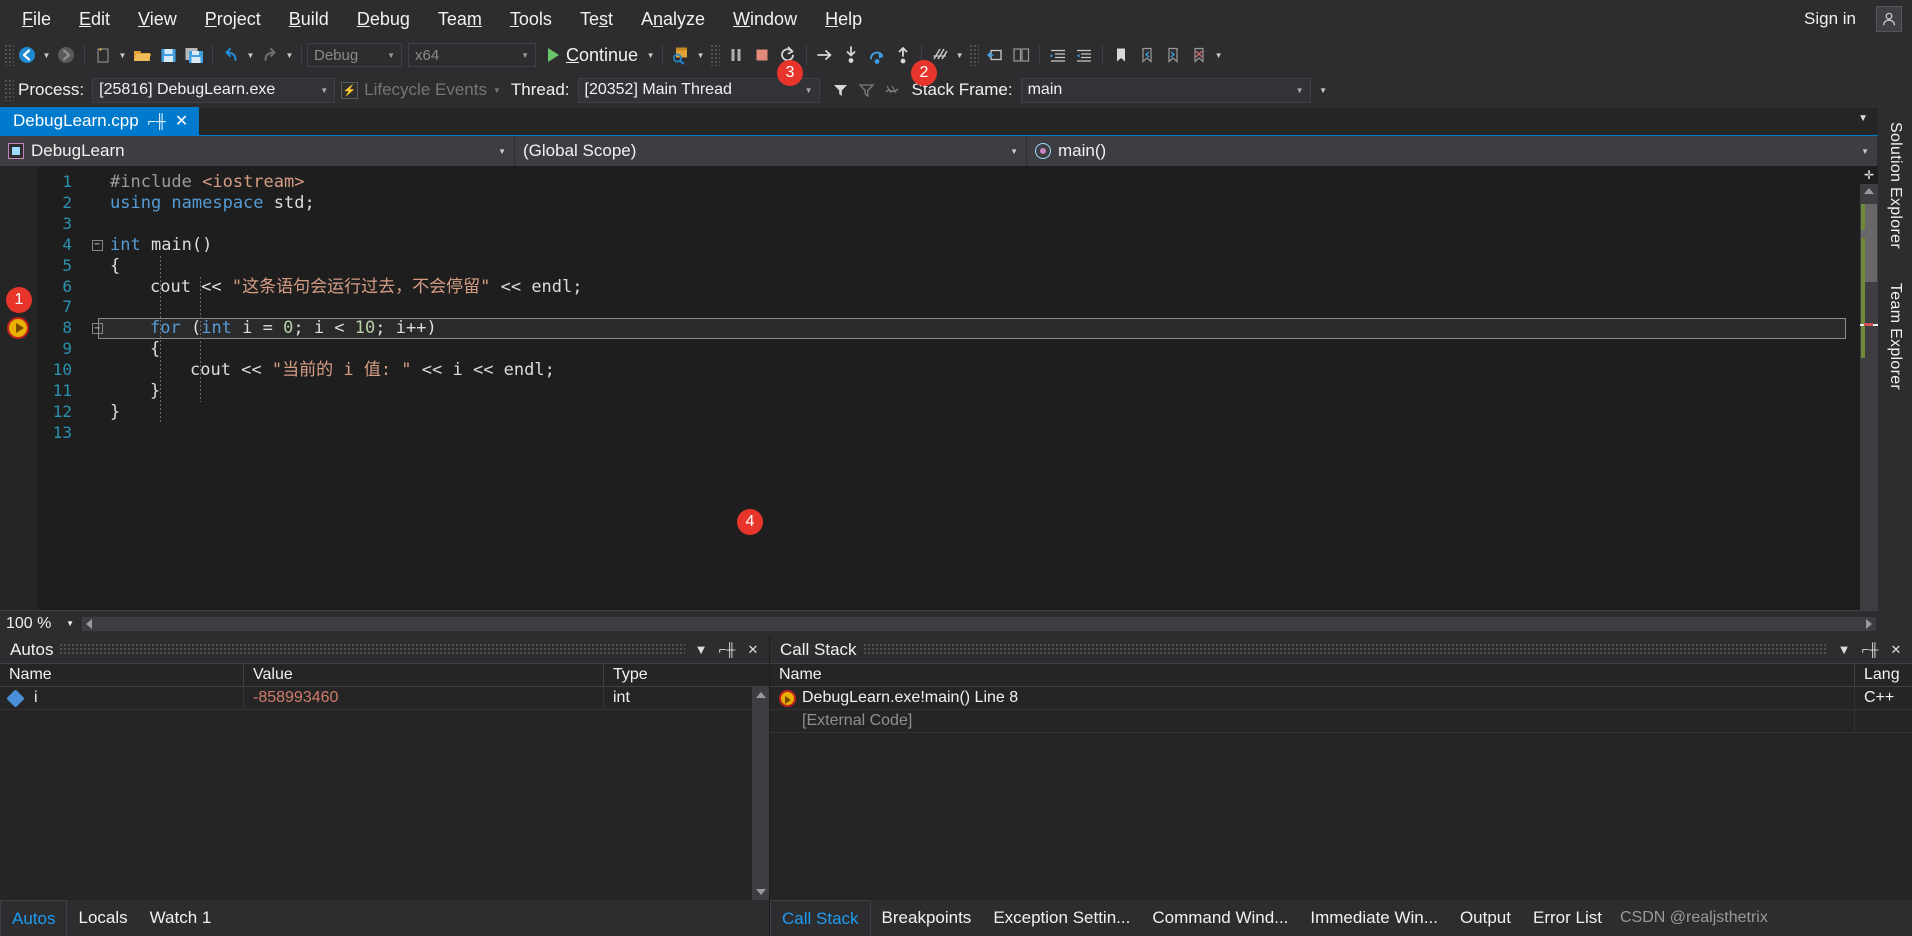 The height and width of the screenshot is (936, 1912). I want to click on menu-item-team: Team, so click(460, 19).